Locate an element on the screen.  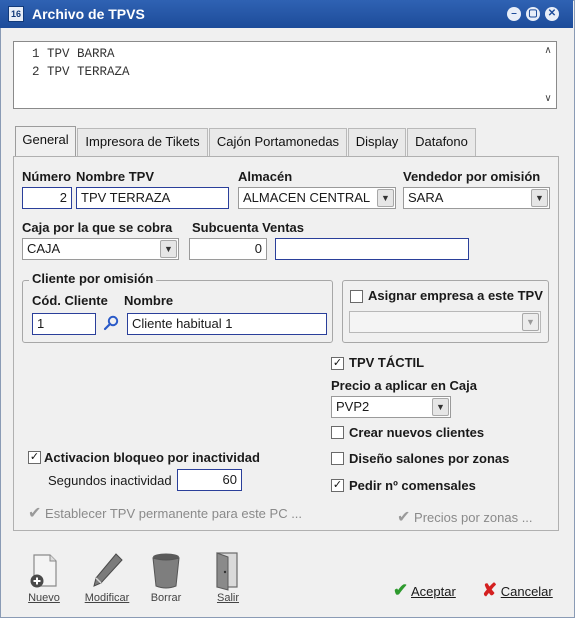
vendedor-select: SARA ▼ is located at coordinates (476, 198).